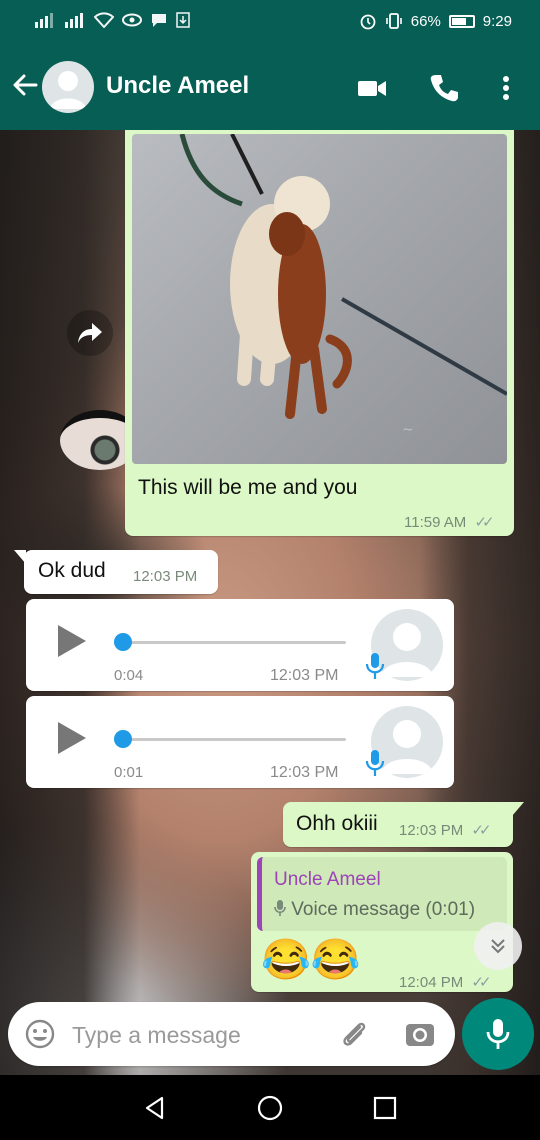 The height and width of the screenshot is (1140, 540). I want to click on battery-percent: 66%, so click(425, 21).